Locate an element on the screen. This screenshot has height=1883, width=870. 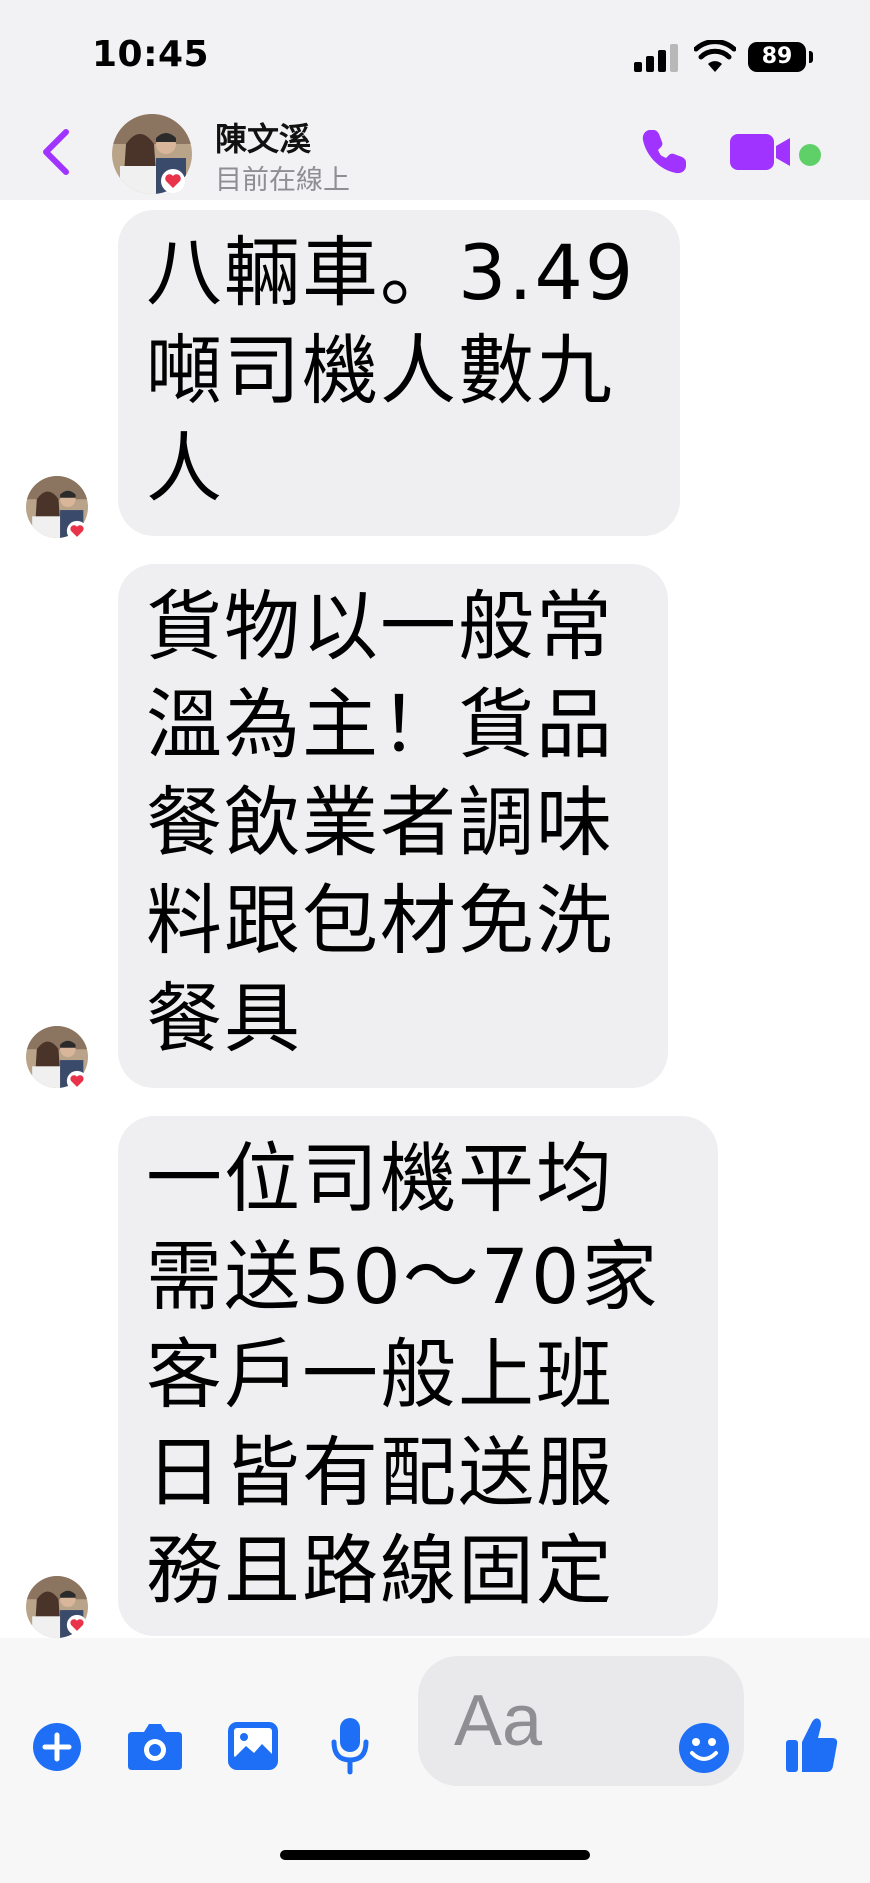
microphone-icon is located at coordinates (350, 1746).